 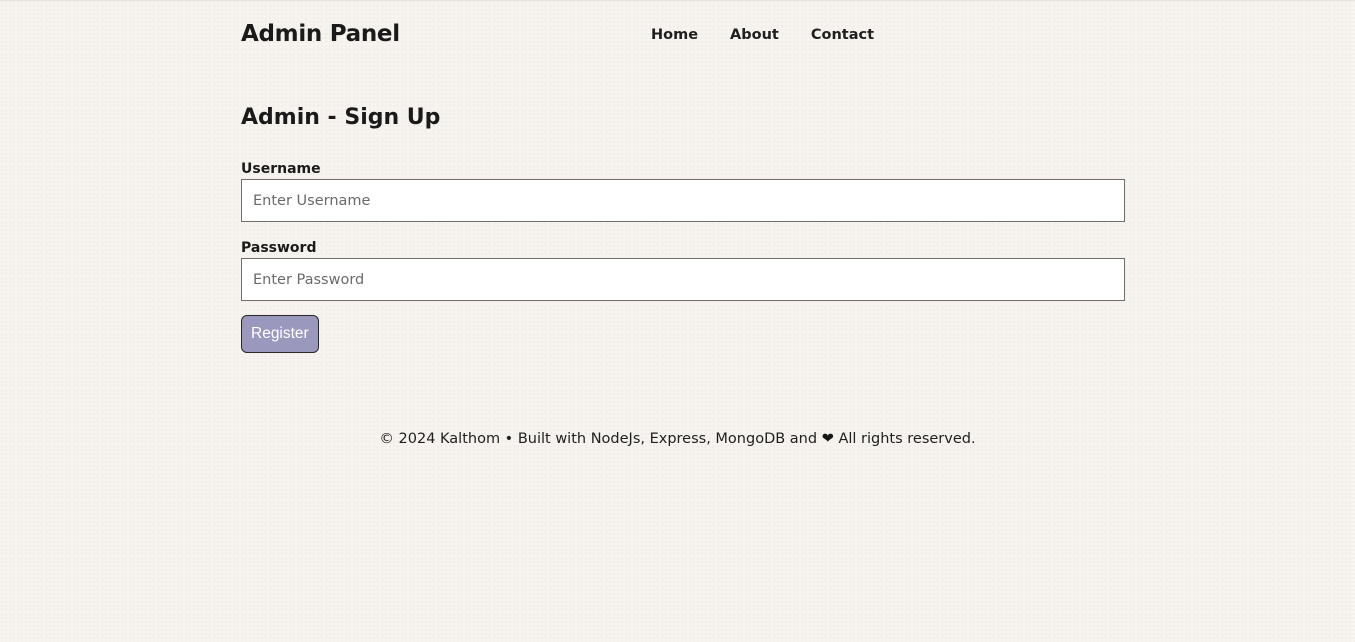 I want to click on username-label: Username, so click(x=281, y=169).